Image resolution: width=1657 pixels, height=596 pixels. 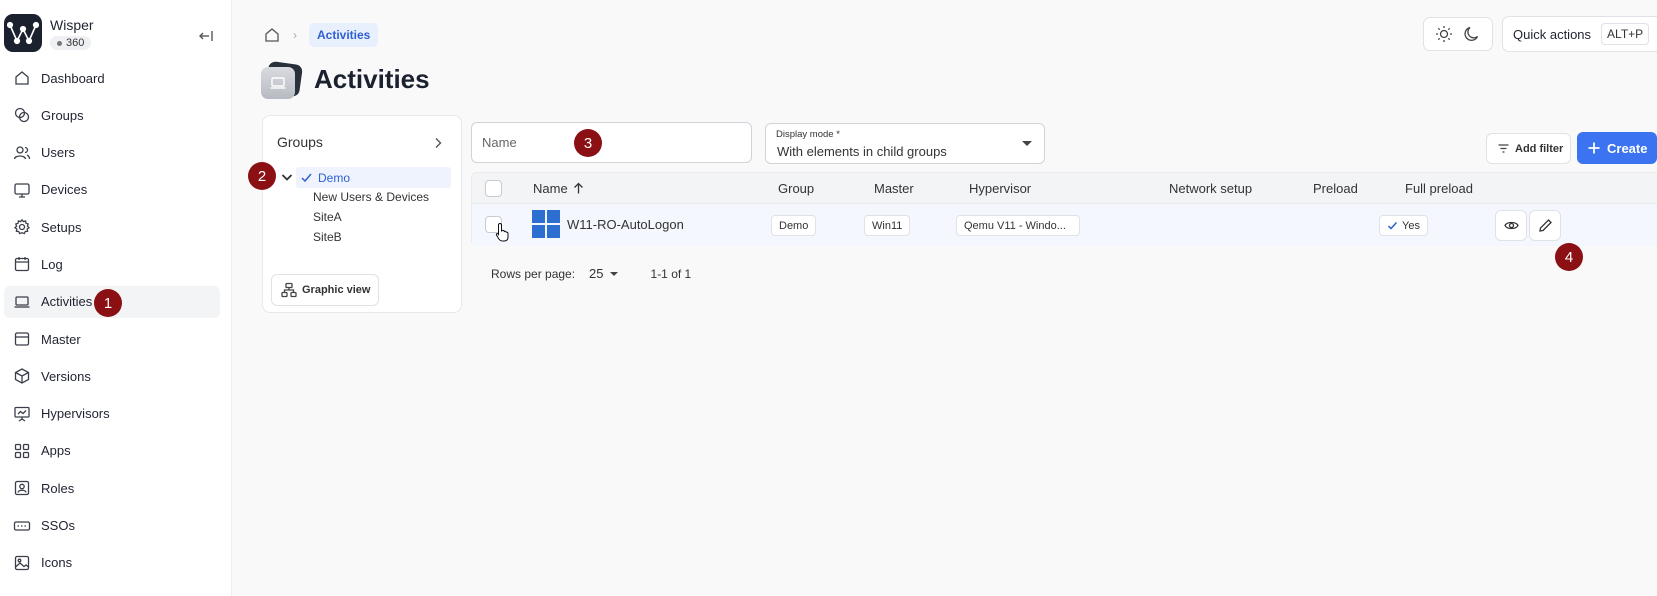 I want to click on column-network-setup: Network setup, so click(x=1210, y=188).